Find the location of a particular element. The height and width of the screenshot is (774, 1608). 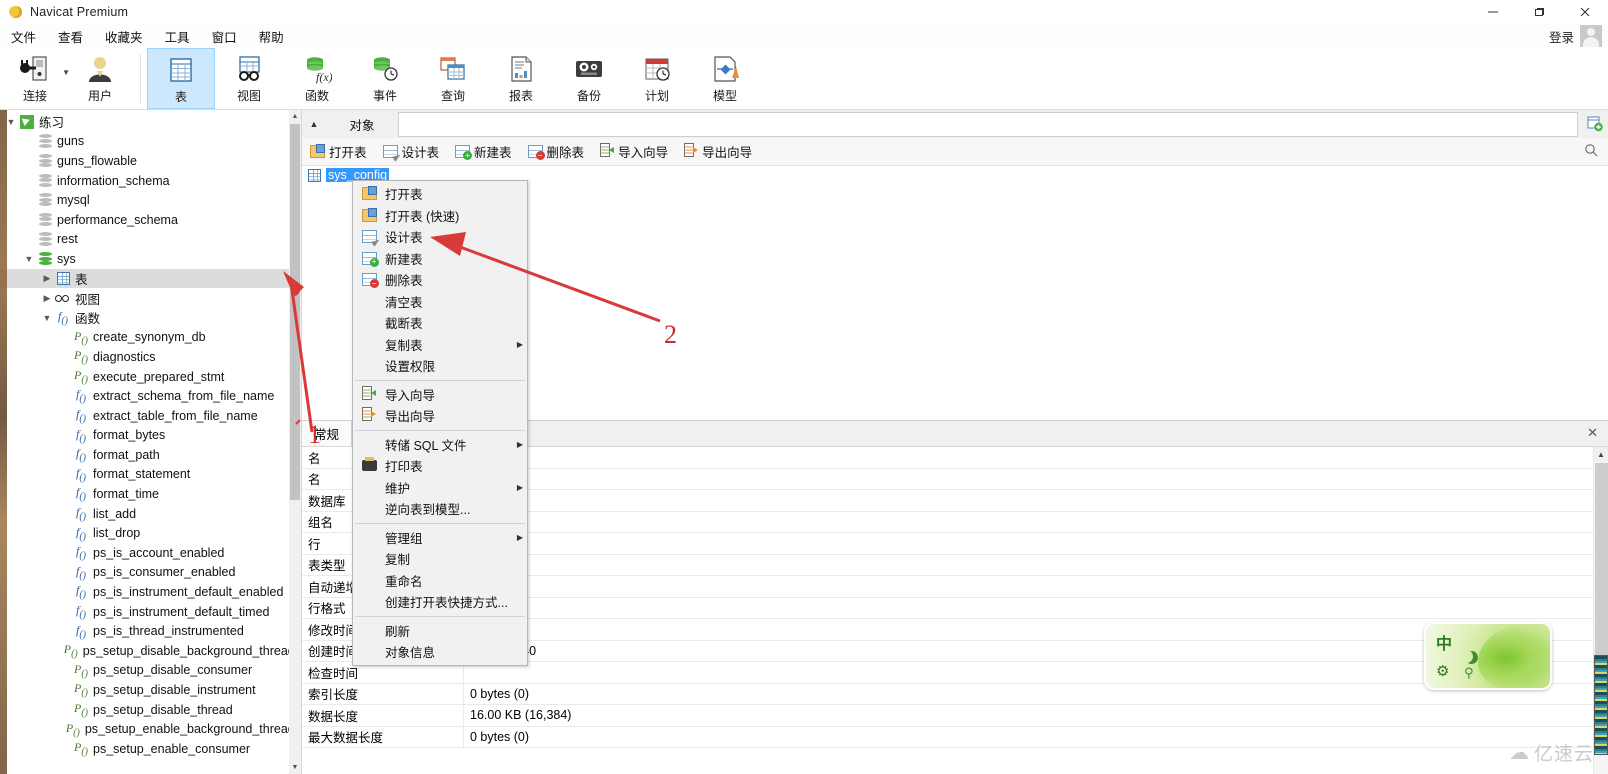

ribbon-table-button: 表 is located at coordinates (181, 78).